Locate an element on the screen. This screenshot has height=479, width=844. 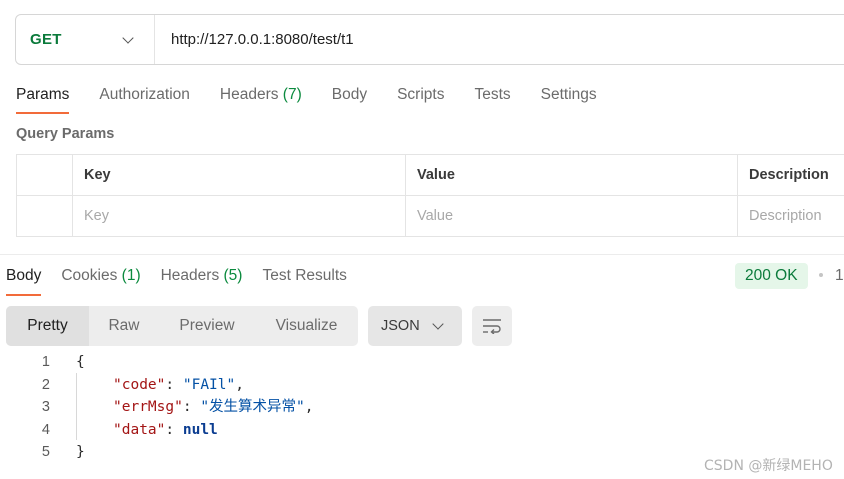
code-text: "errMsg": "发生算术异常", is located at coordinates (213, 407).